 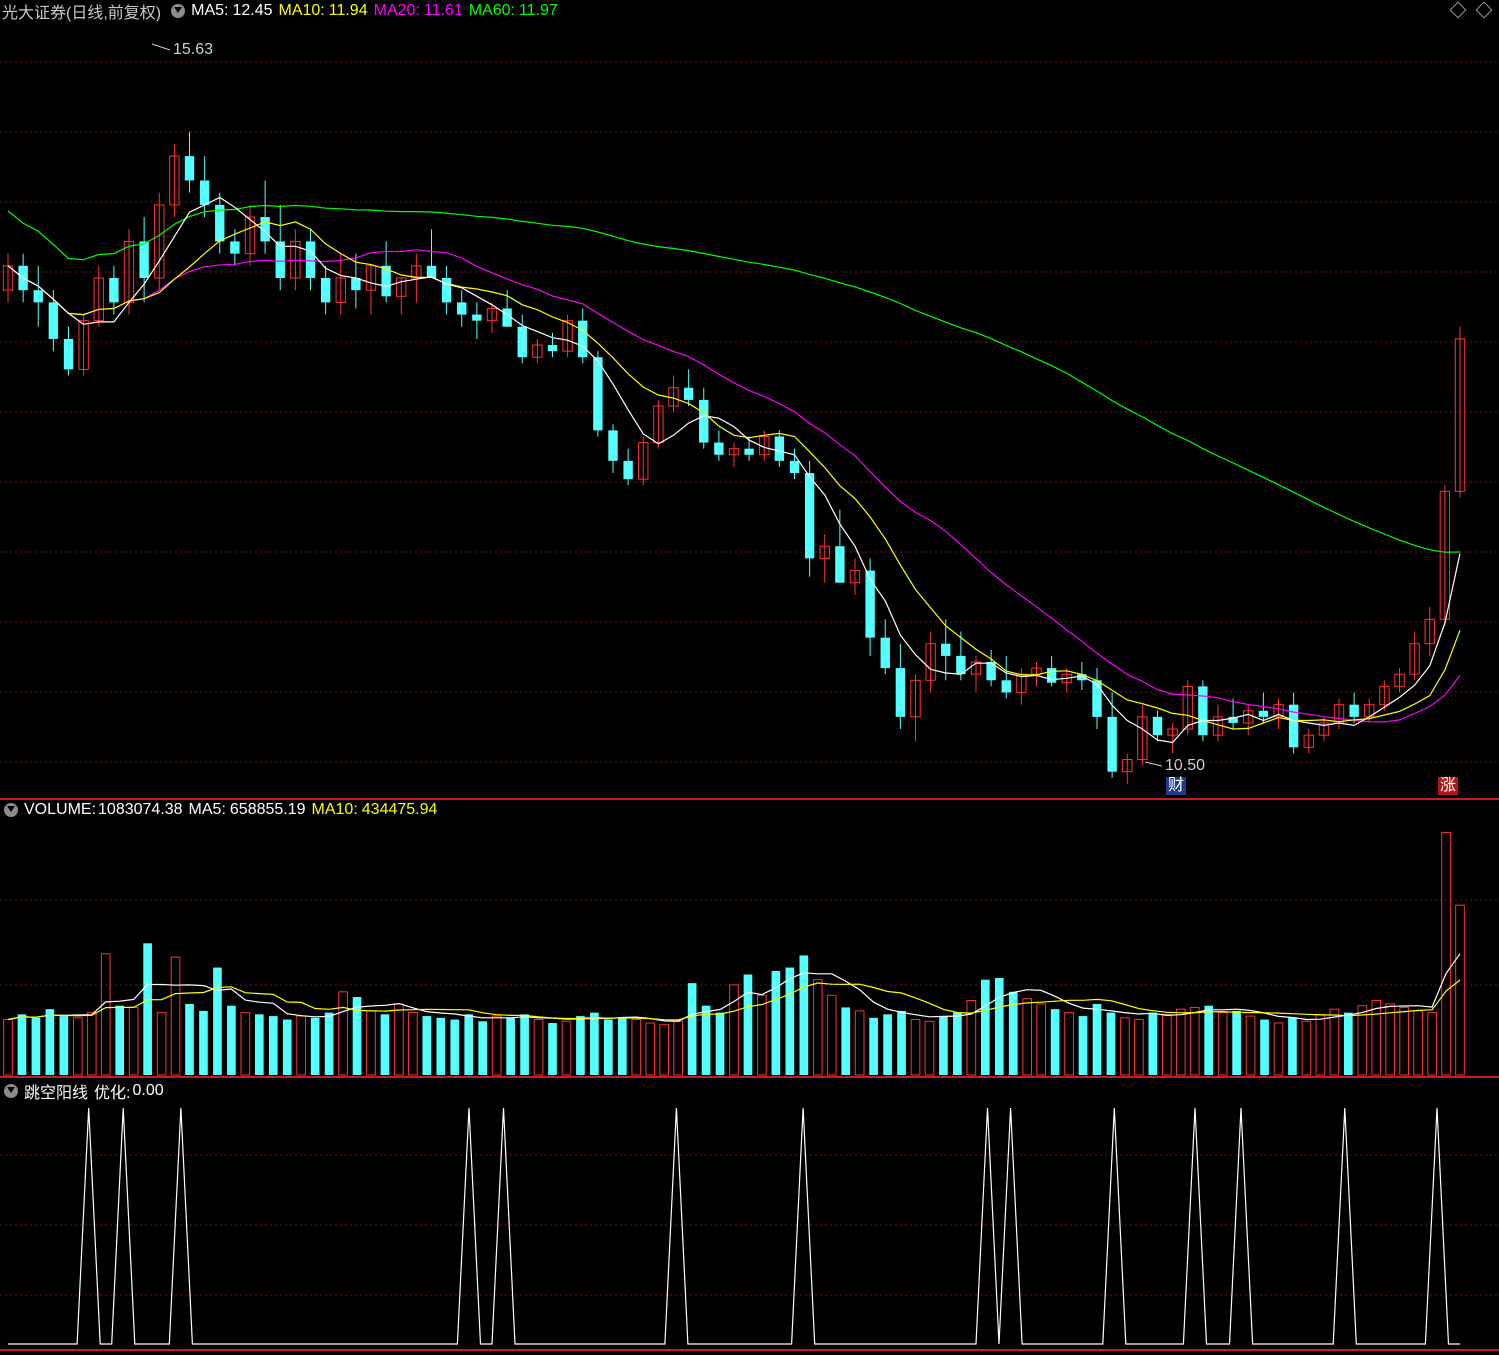 I want to click on indicator-param-value: 0.00, so click(x=148, y=1090).